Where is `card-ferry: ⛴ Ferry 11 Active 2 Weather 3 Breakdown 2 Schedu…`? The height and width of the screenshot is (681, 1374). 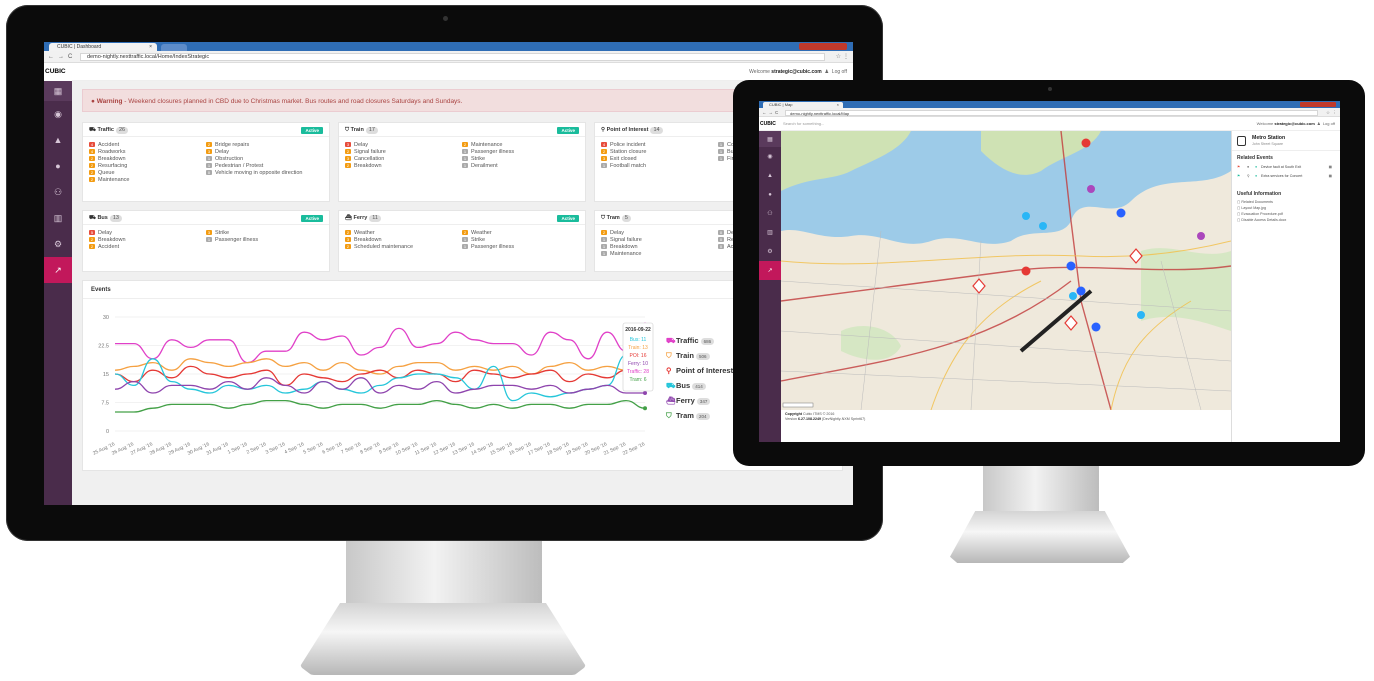 card-ferry: ⛴ Ferry 11 Active 2 Weather 3 Breakdown 2 Schedu… is located at coordinates (462, 241).